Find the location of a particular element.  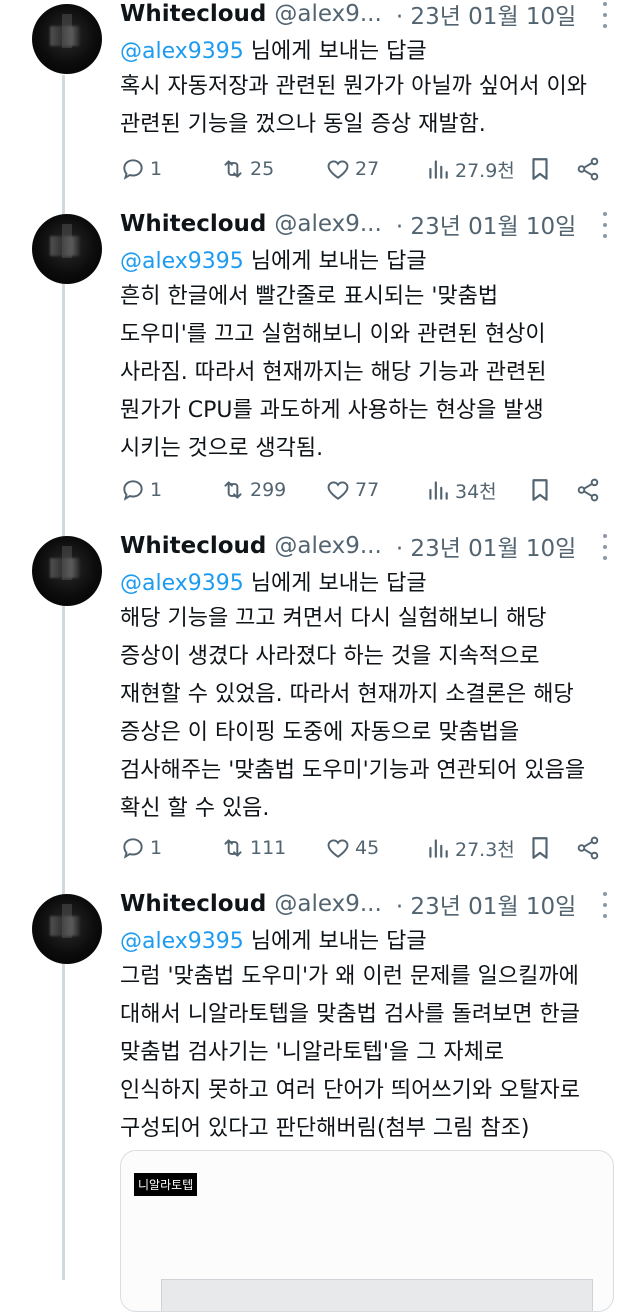

attached-image: 니알라토텝 is located at coordinates (367, 1231).